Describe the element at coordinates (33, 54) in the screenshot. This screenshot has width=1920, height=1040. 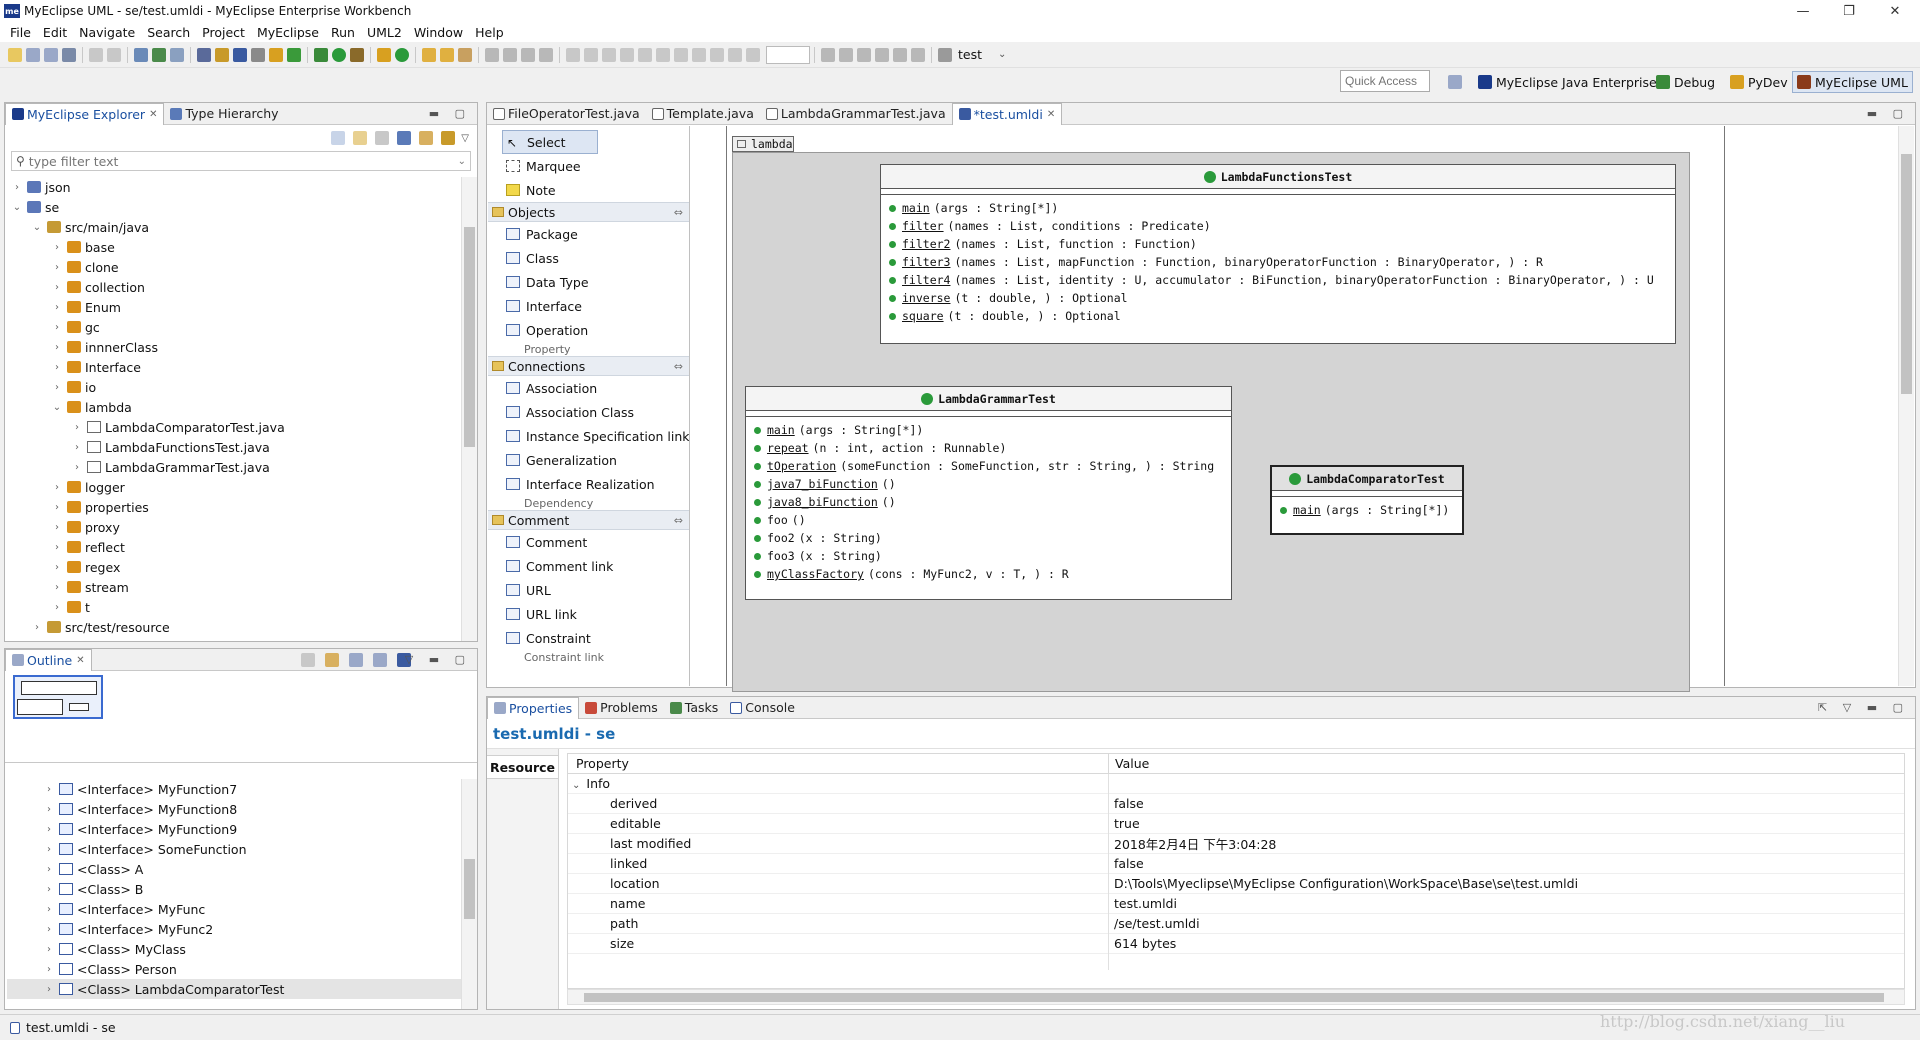
I see `save-icon` at that location.